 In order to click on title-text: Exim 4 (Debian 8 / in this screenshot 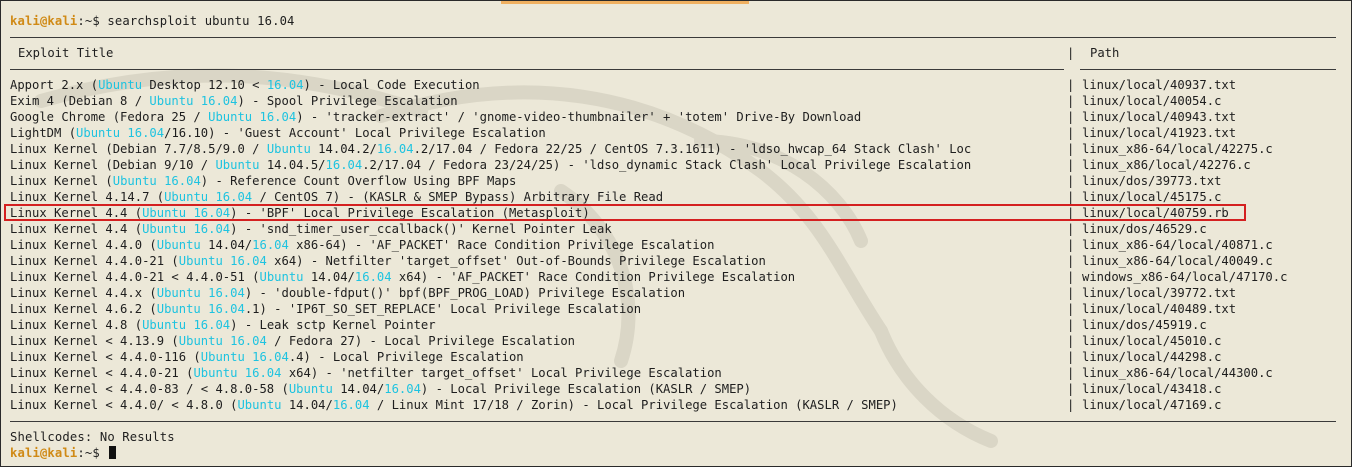, I will do `click(80, 101)`.